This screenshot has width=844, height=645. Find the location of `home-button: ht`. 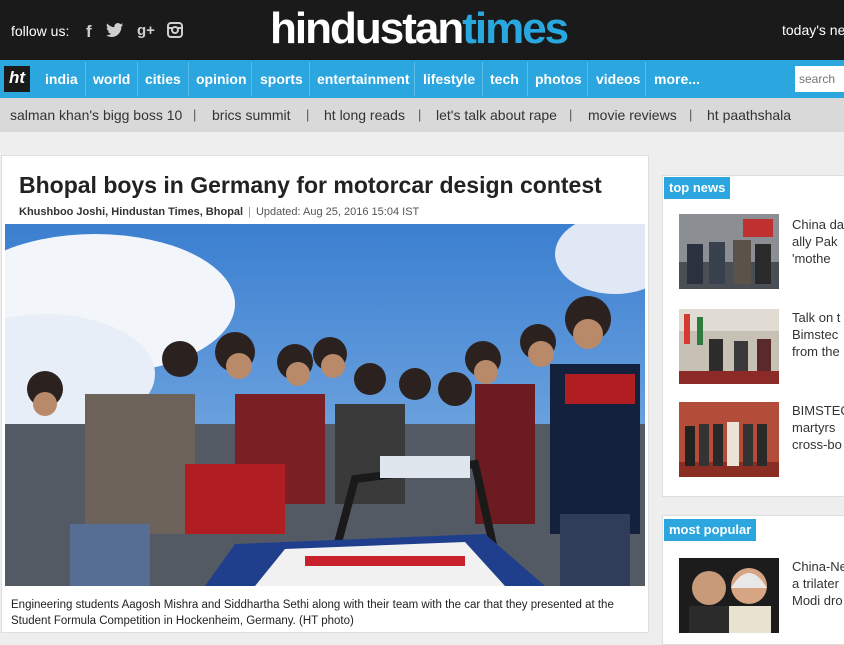

home-button: ht is located at coordinates (17, 79).